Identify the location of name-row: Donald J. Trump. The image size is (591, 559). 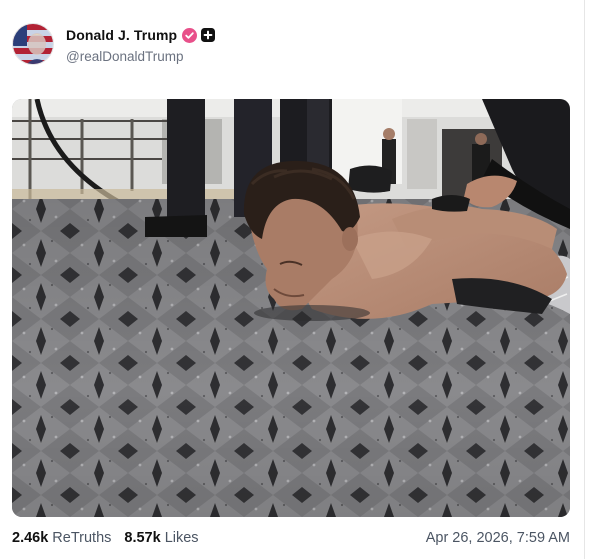
(141, 35).